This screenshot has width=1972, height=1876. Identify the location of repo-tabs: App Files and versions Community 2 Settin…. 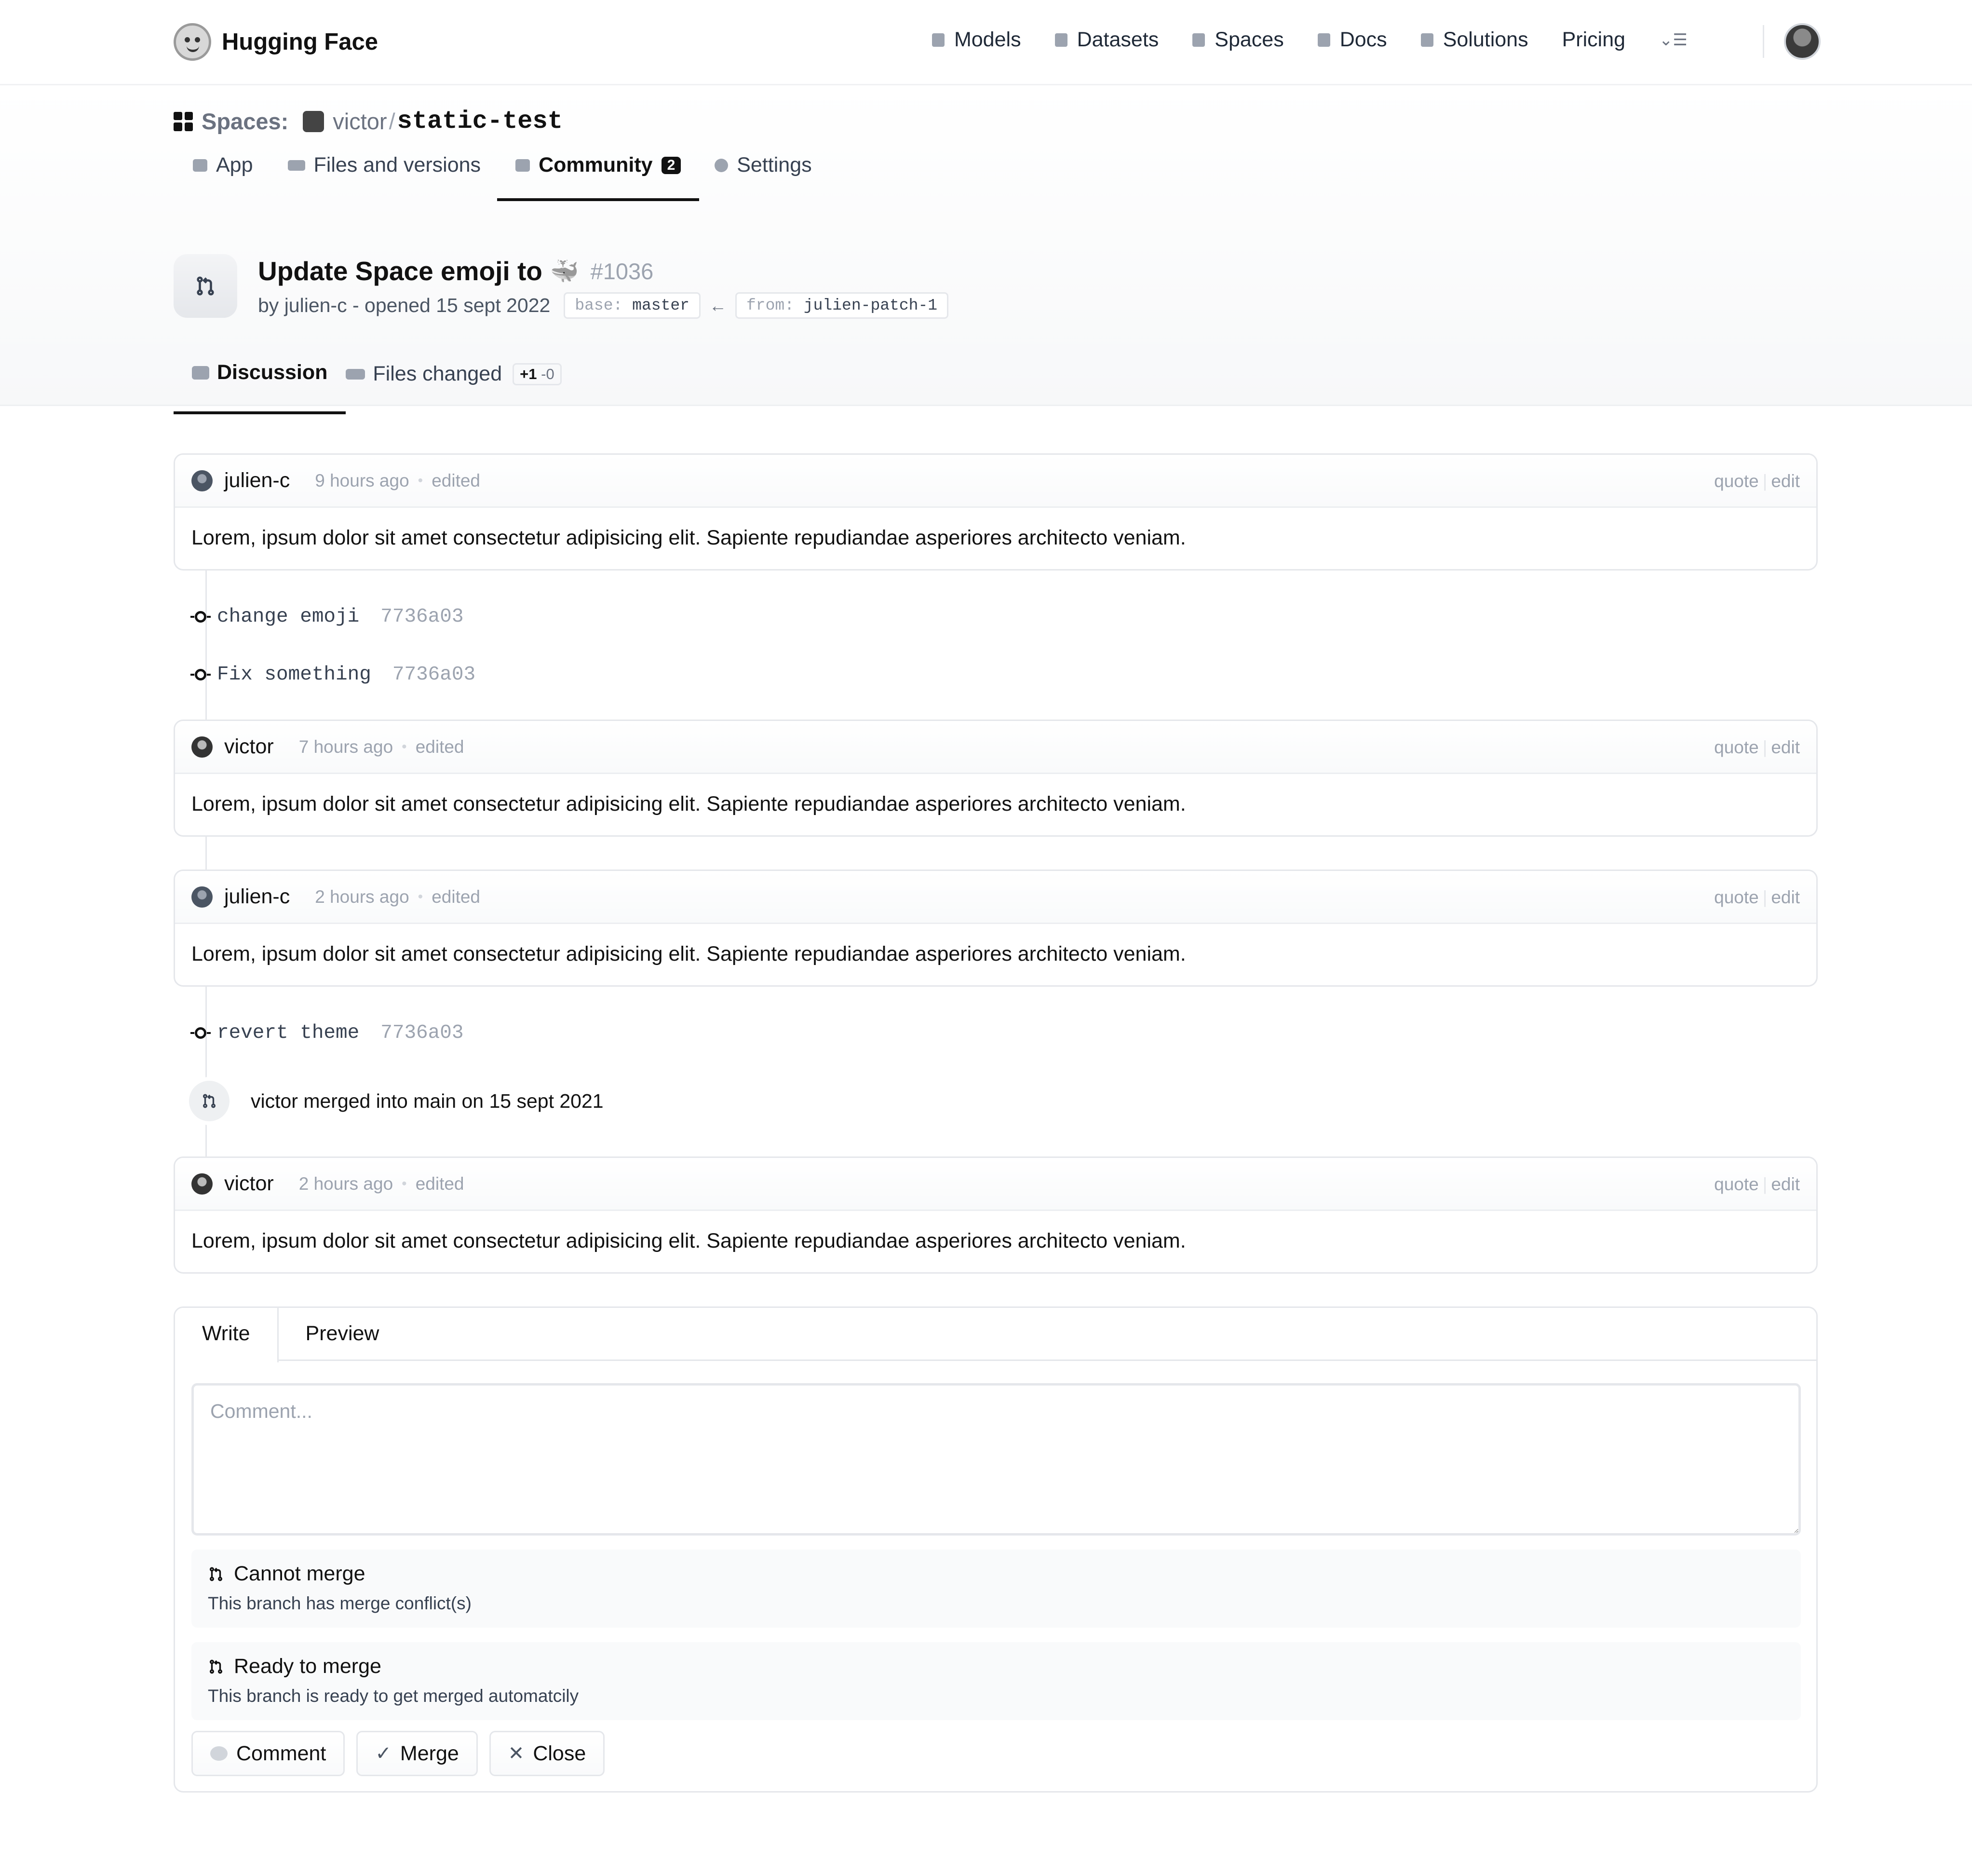
(520, 177).